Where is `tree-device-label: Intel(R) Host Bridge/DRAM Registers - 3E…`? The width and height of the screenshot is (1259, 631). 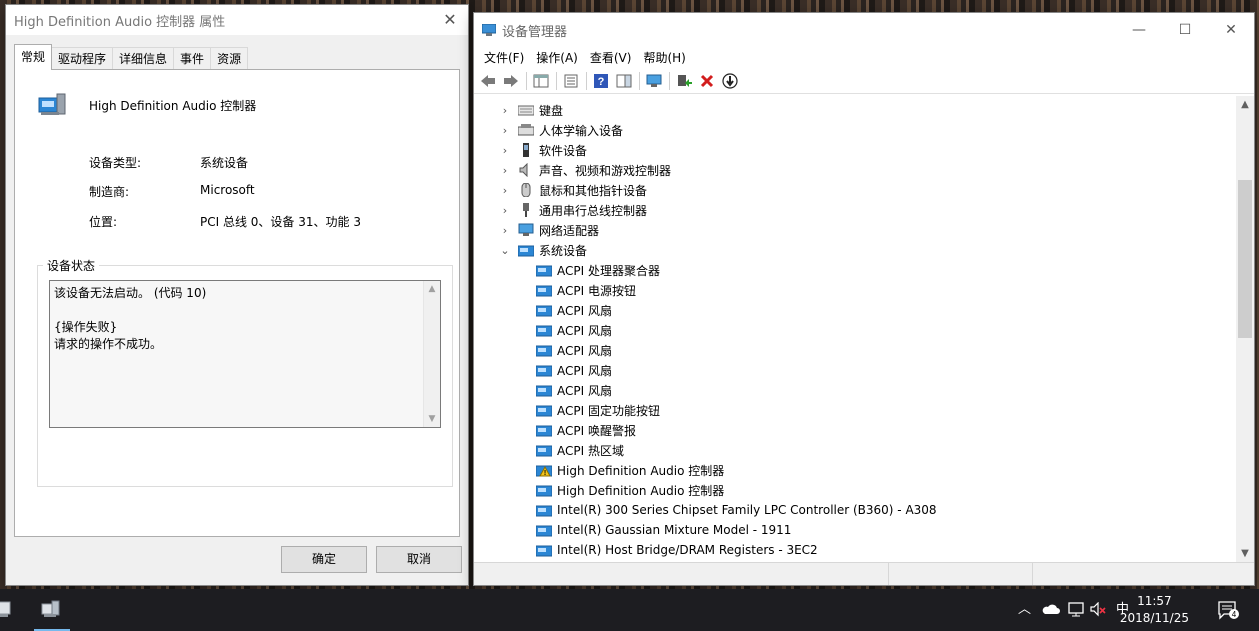 tree-device-label: Intel(R) Host Bridge/DRAM Registers - 3E… is located at coordinates (687, 550).